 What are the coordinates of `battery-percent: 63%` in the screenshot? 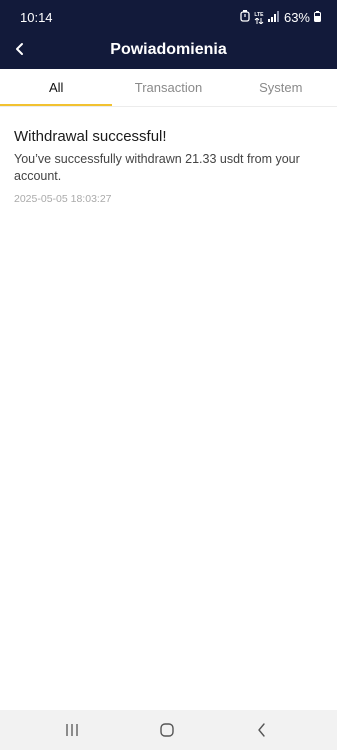 It's located at (296, 17).